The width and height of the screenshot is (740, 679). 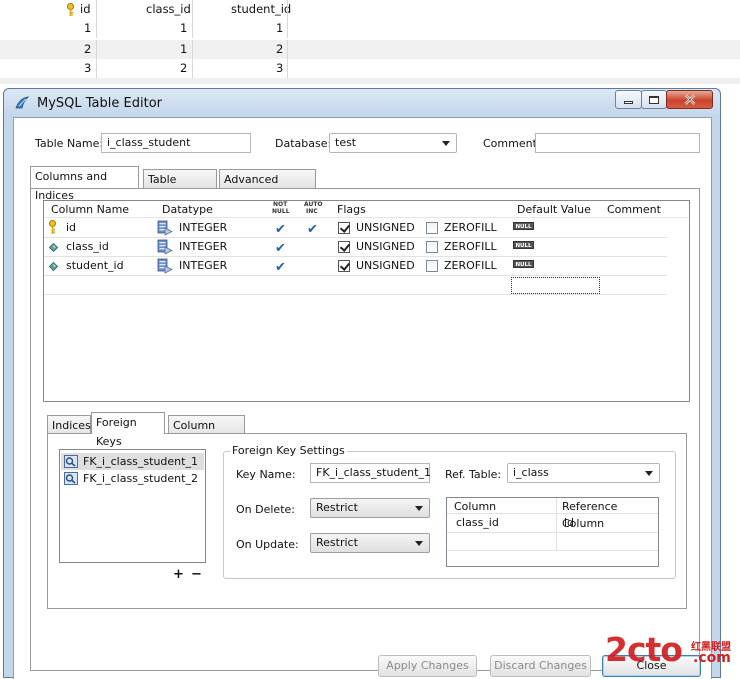 I want to click on window-titlebar: MySQL Table Editor, so click(x=362, y=103).